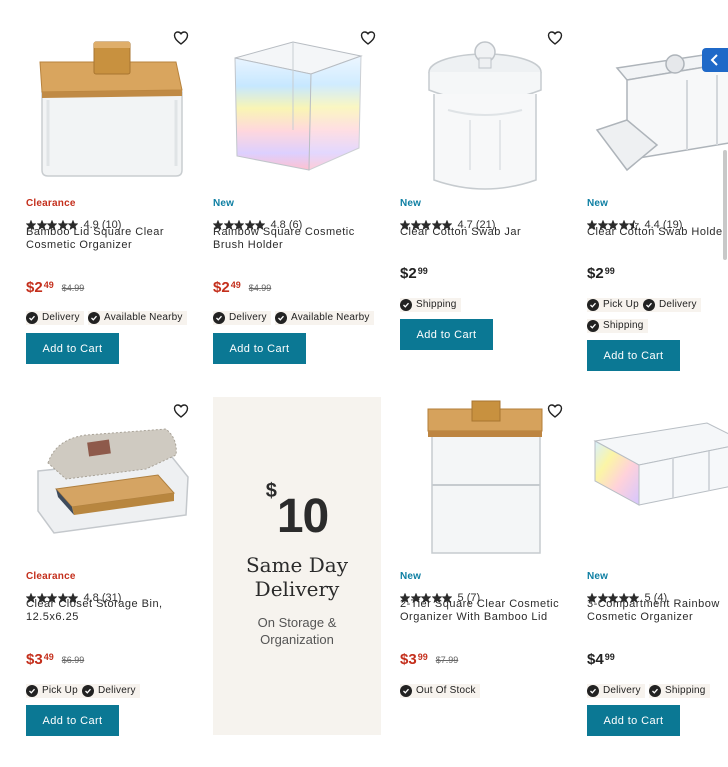 This screenshot has height=767, width=728. What do you see at coordinates (297, 577) in the screenshot?
I see `promo-headline: Same Day Delivery` at bounding box center [297, 577].